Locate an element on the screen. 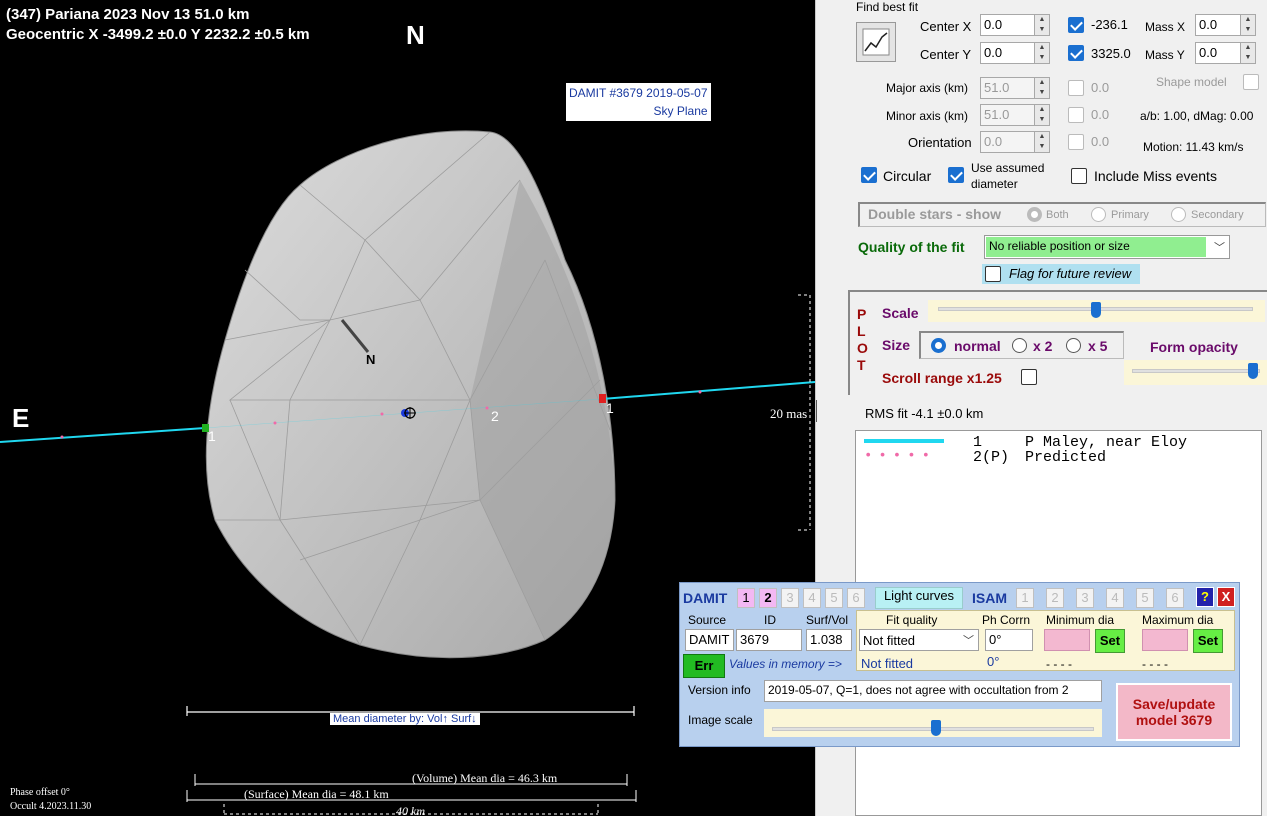 This screenshot has height=816, width=1267. plot-side-letter: T is located at coordinates (861, 365).